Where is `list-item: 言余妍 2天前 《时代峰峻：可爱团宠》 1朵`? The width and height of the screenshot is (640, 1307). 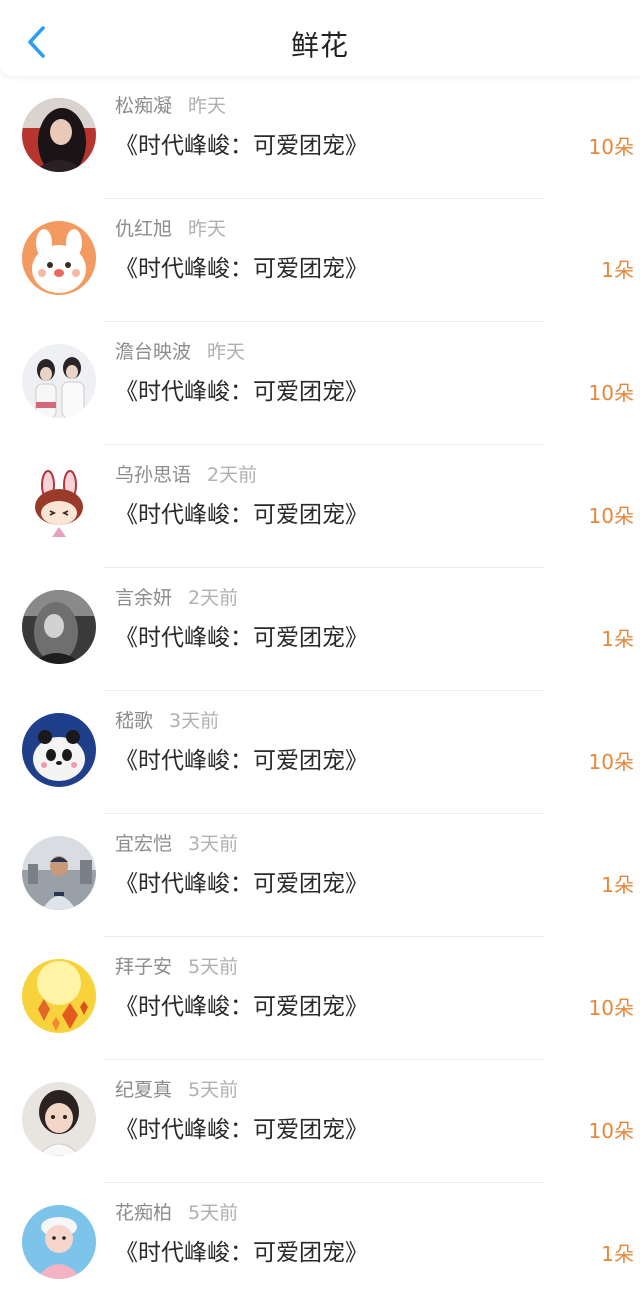 list-item: 言余妍 2天前 《时代峰峻：可爱团宠》 1朵 is located at coordinates (320, 629).